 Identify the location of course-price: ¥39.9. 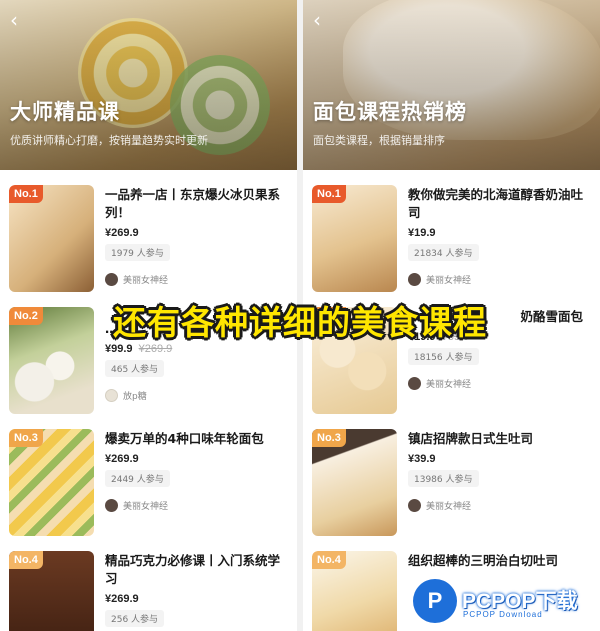
(422, 459).